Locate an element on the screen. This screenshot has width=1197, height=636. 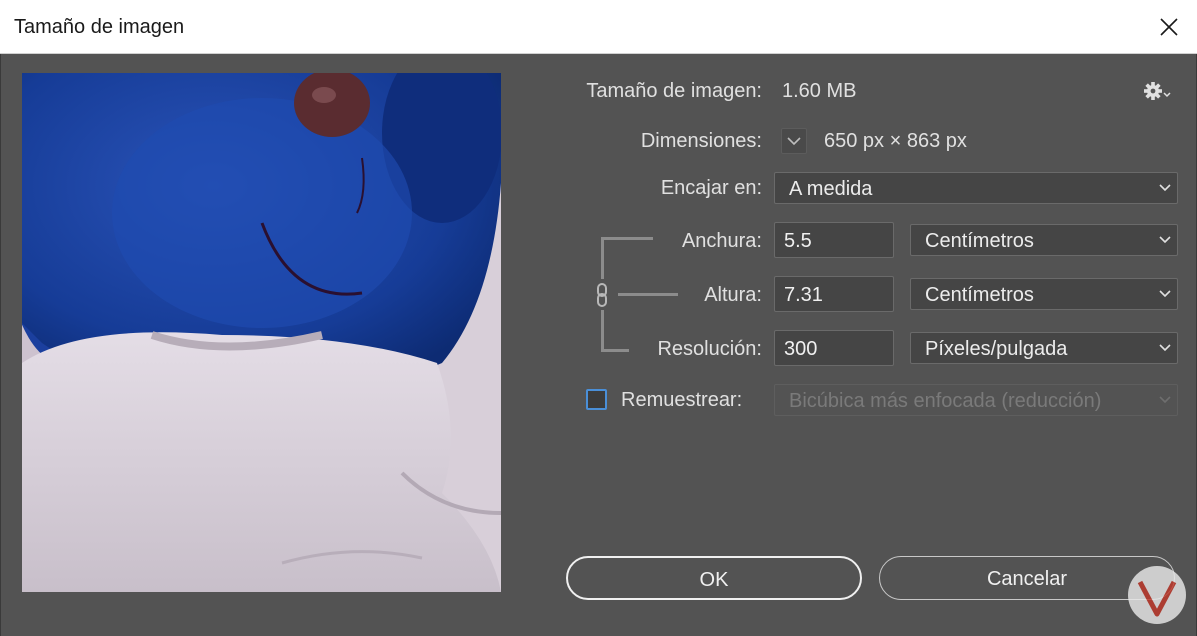
gear-icon is located at coordinates (1157, 91).